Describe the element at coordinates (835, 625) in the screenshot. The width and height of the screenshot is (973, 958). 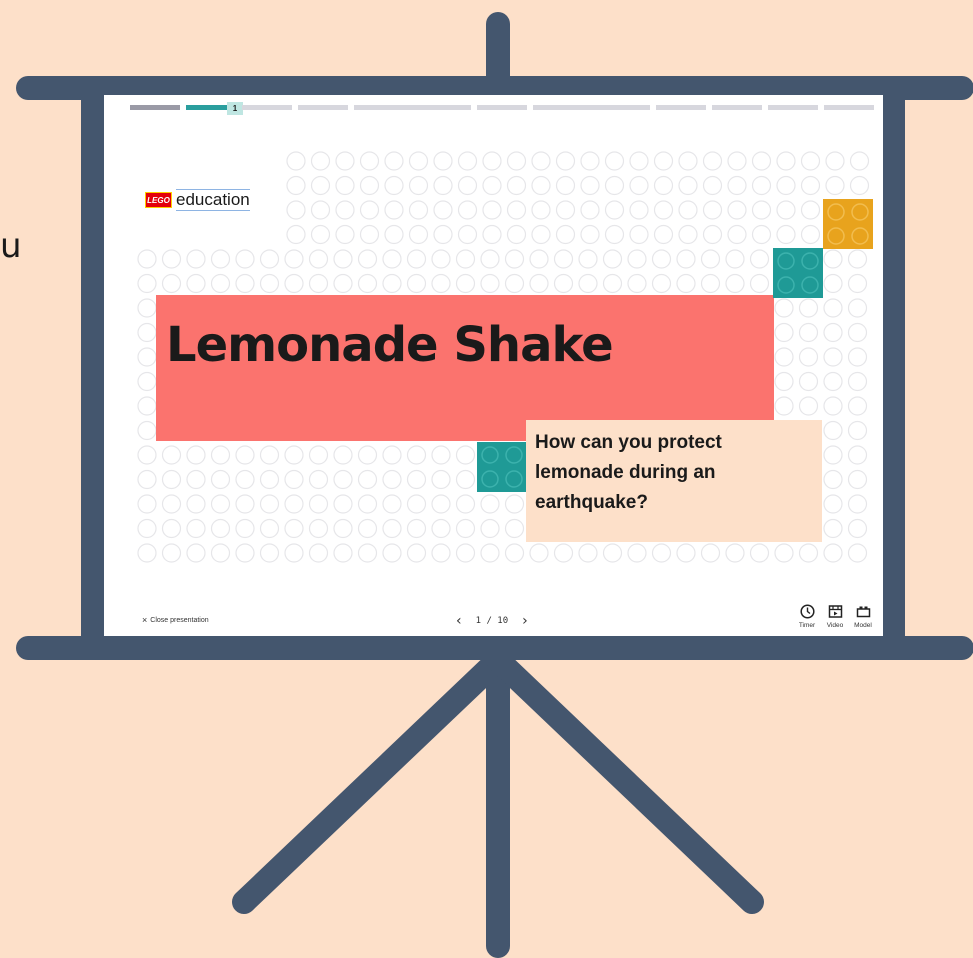
I see `video-label: Video` at that location.